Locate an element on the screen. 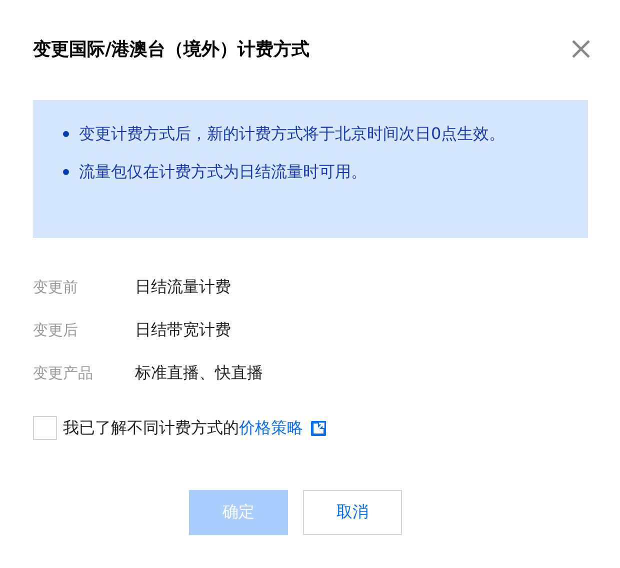 Image resolution: width=620 pixels, height=568 pixels. detail-label: 变更后 is located at coordinates (56, 330).